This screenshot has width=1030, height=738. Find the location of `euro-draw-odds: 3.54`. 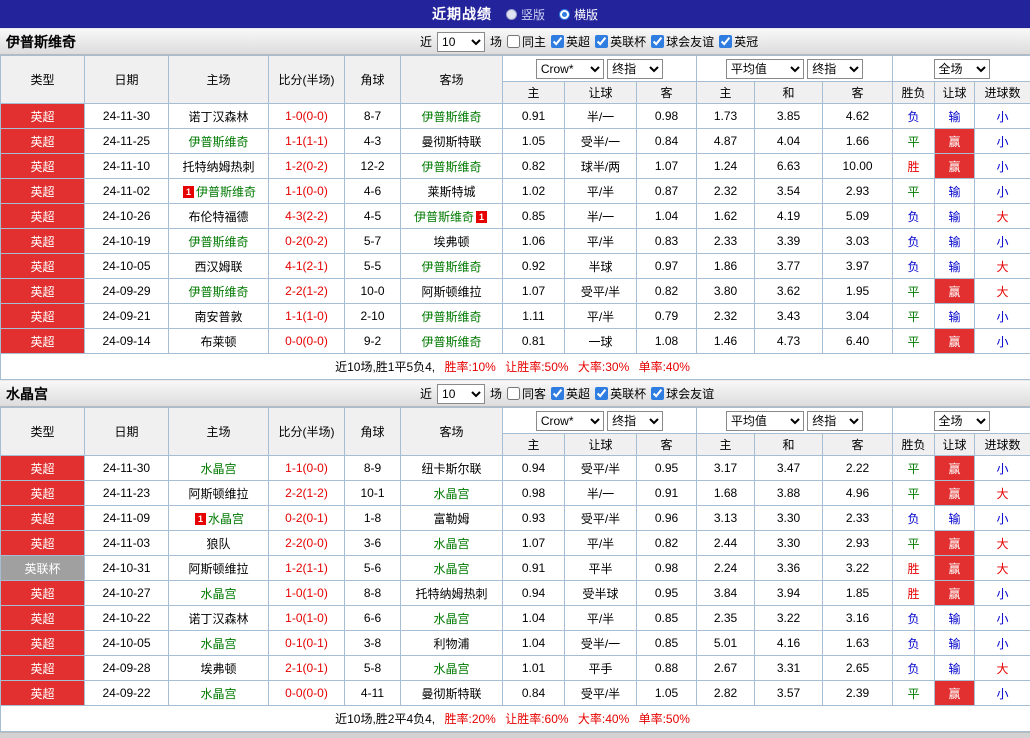

euro-draw-odds: 3.54 is located at coordinates (789, 191).